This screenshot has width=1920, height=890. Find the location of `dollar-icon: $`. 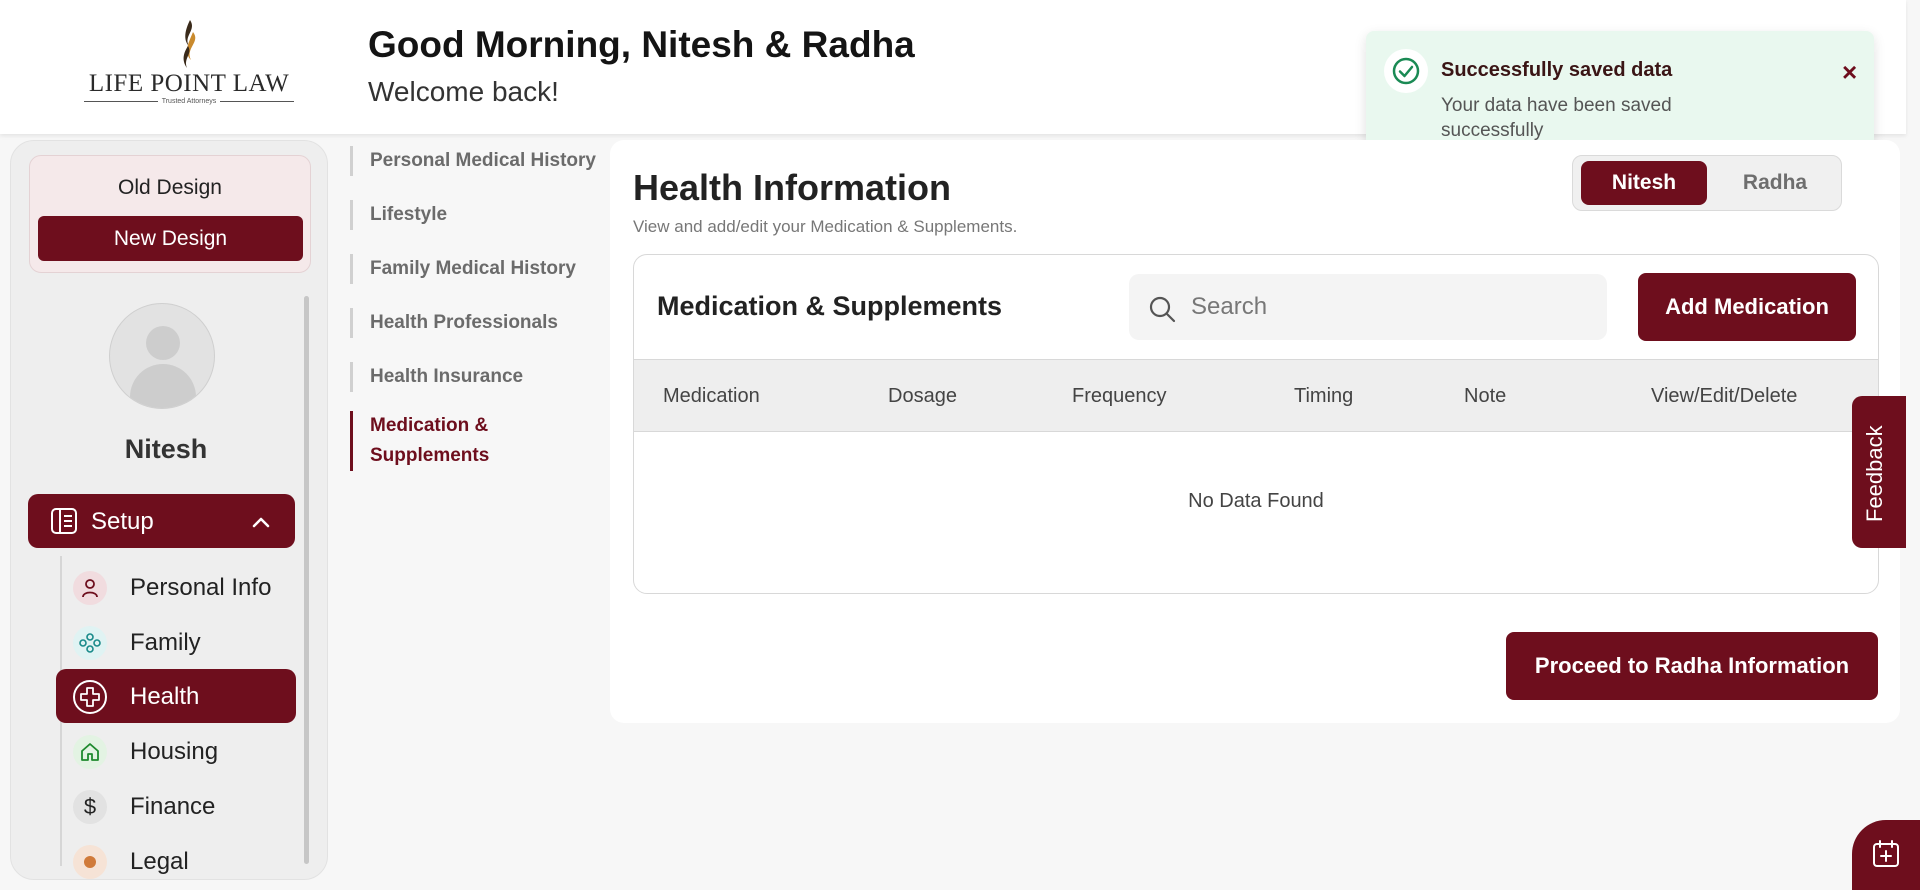

dollar-icon: $ is located at coordinates (90, 807).